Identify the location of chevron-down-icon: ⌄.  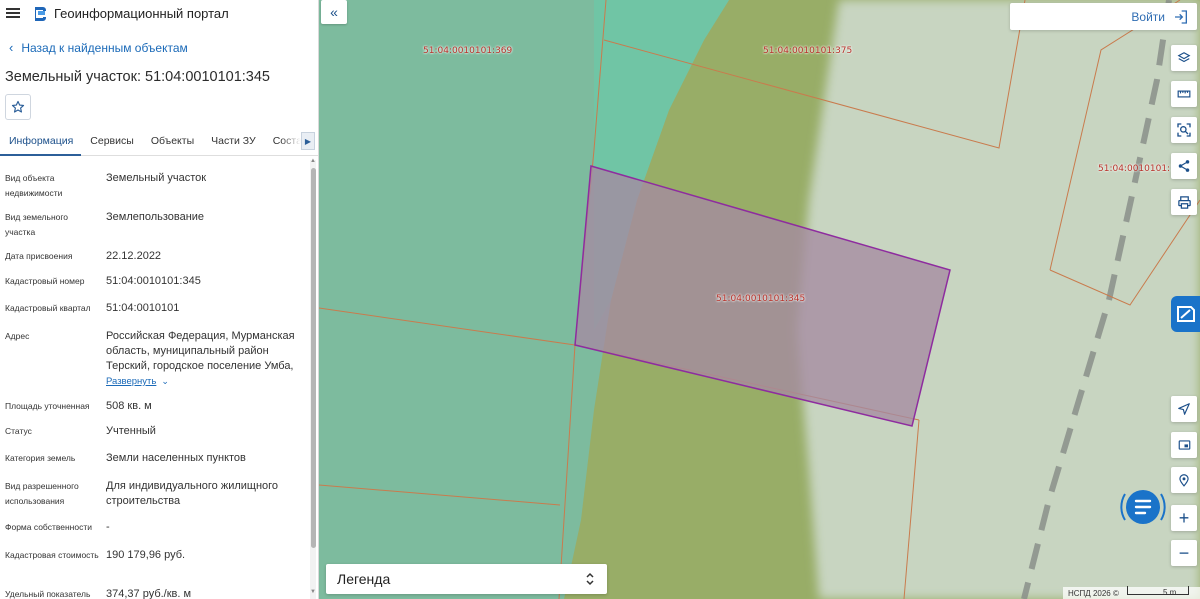
(165, 381).